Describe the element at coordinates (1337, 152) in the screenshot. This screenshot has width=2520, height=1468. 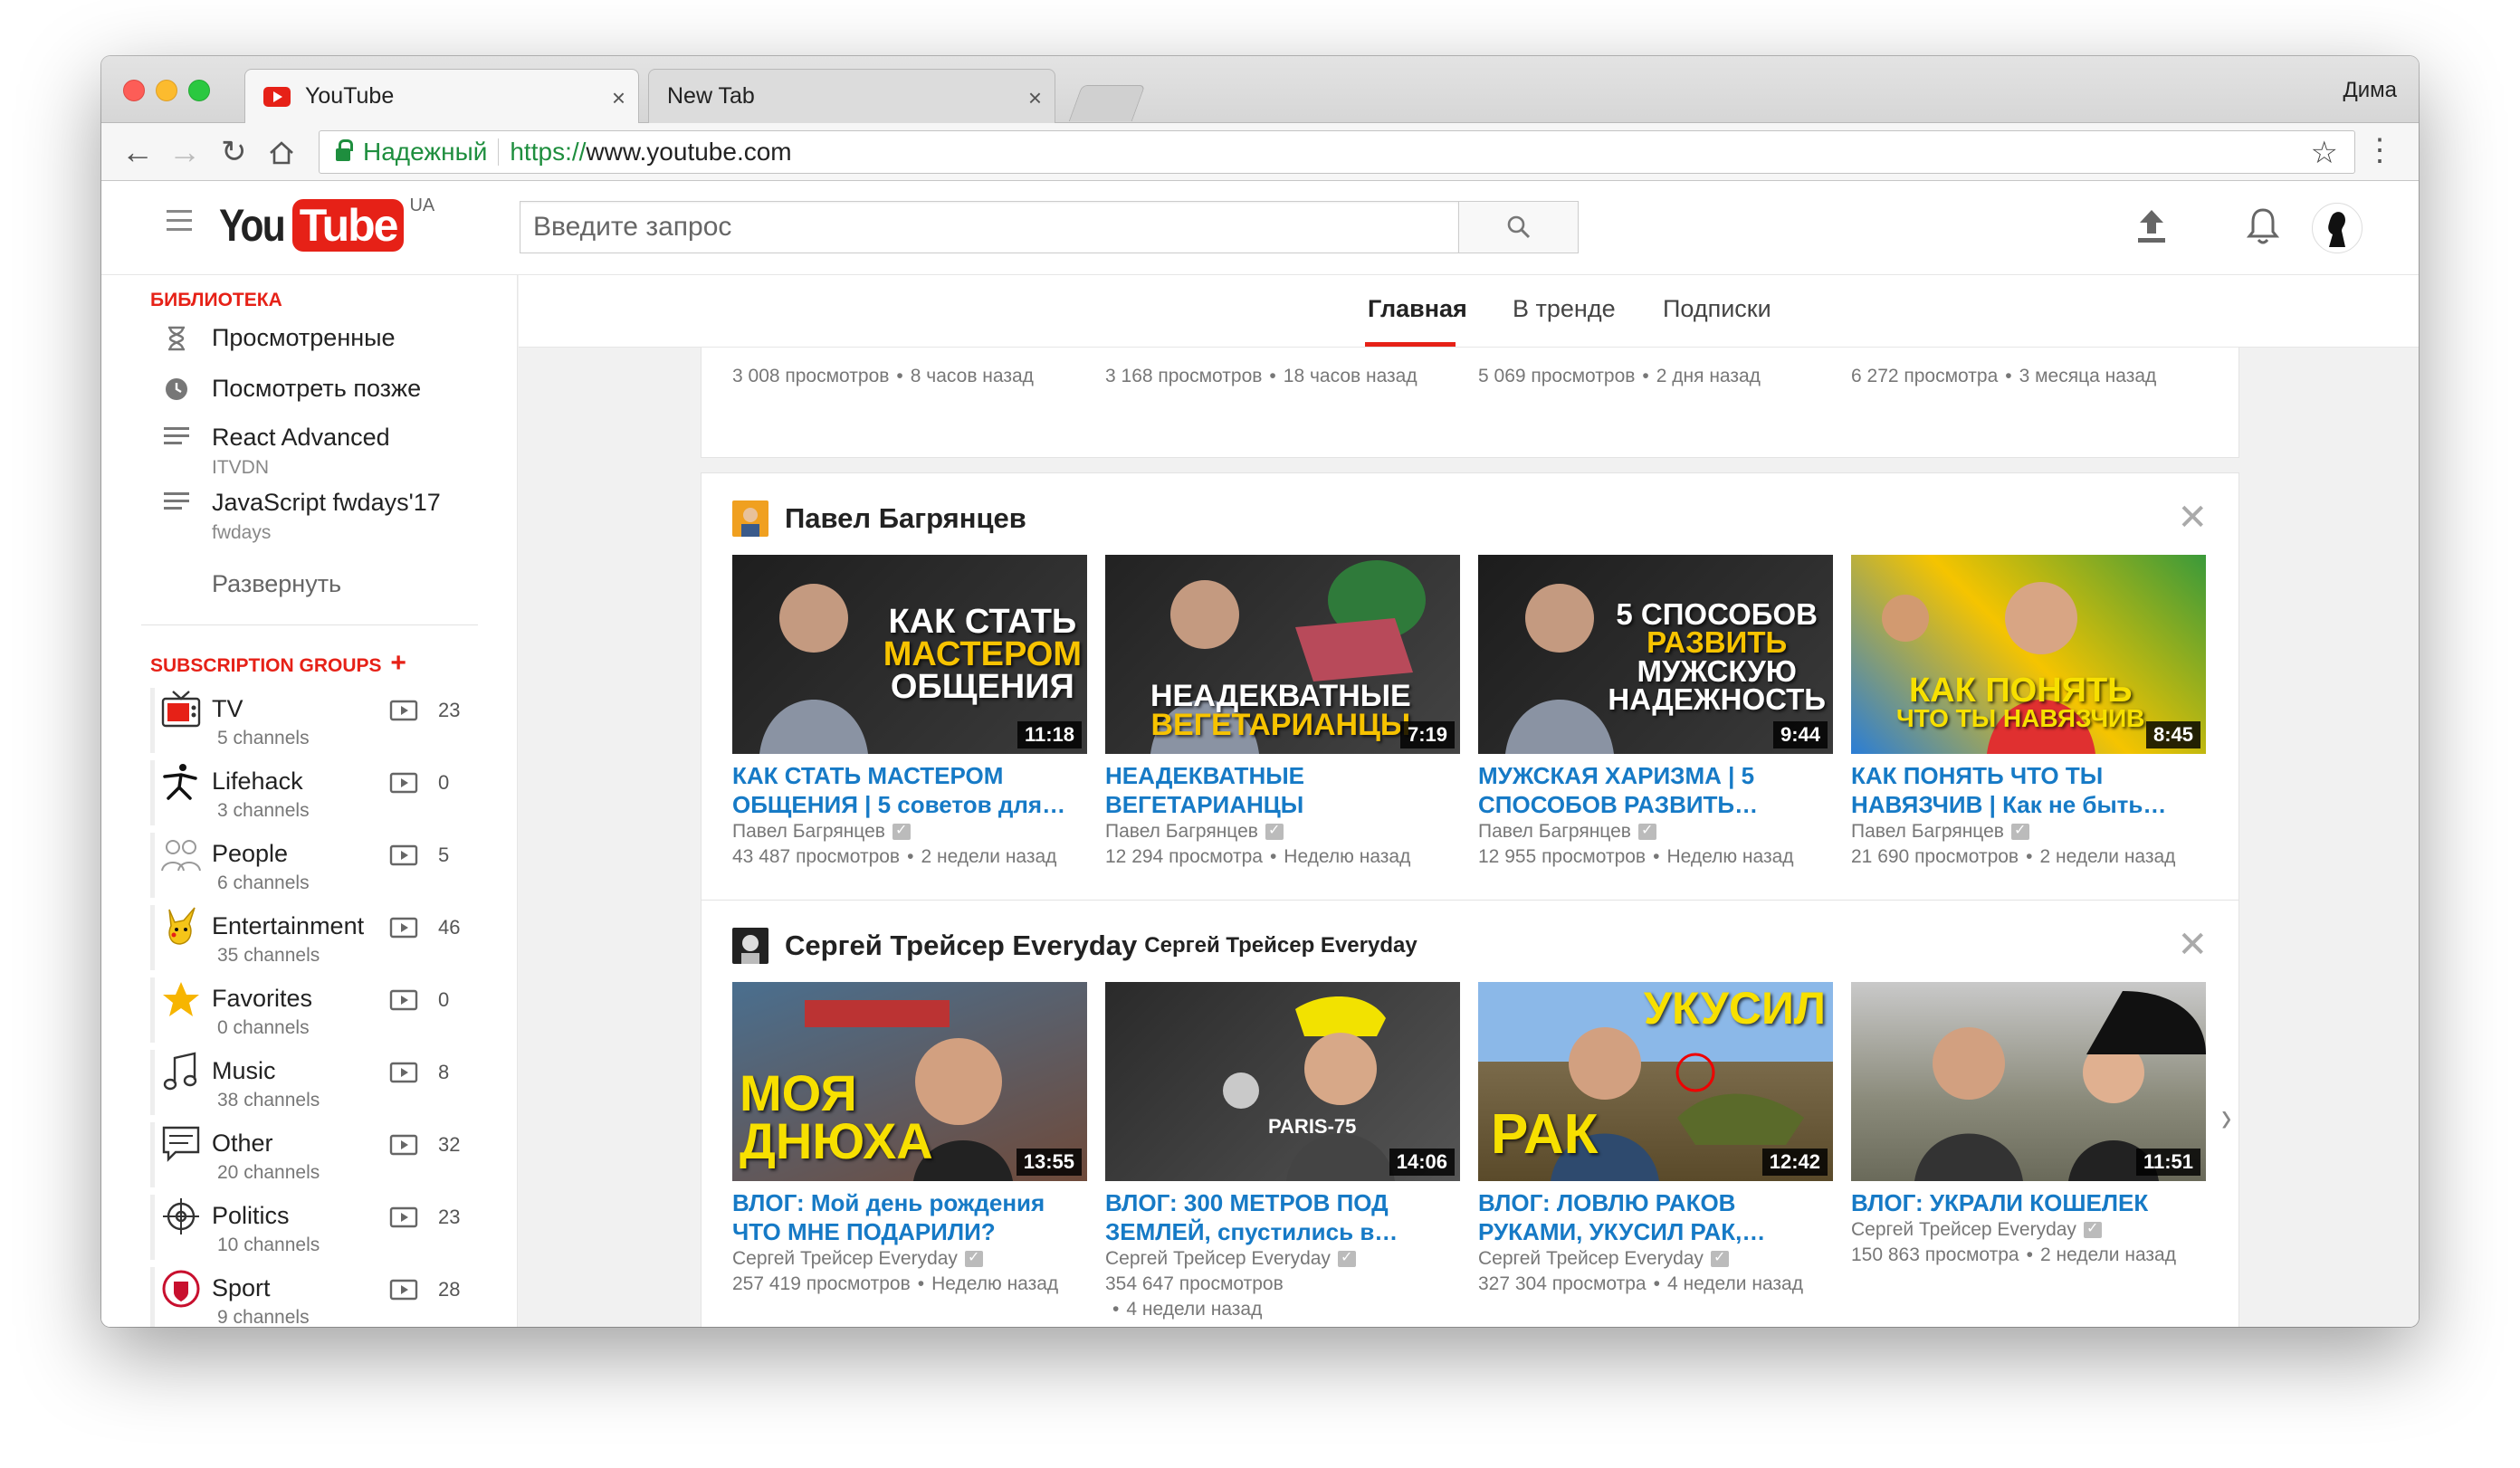
I see `address-bar: Надежный https:// www.youtube.com ☆` at that location.